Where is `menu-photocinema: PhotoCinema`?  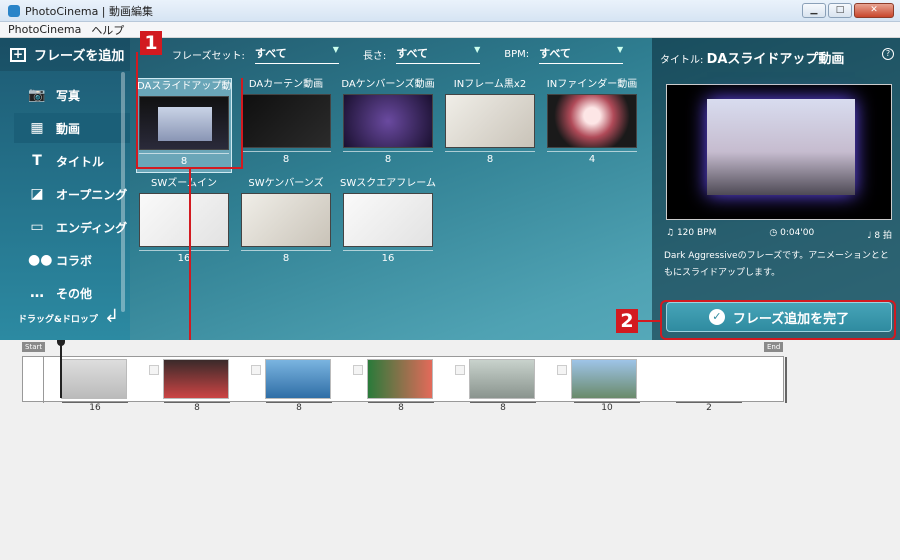
menu-photocinema: PhotoCinema is located at coordinates (44, 29).